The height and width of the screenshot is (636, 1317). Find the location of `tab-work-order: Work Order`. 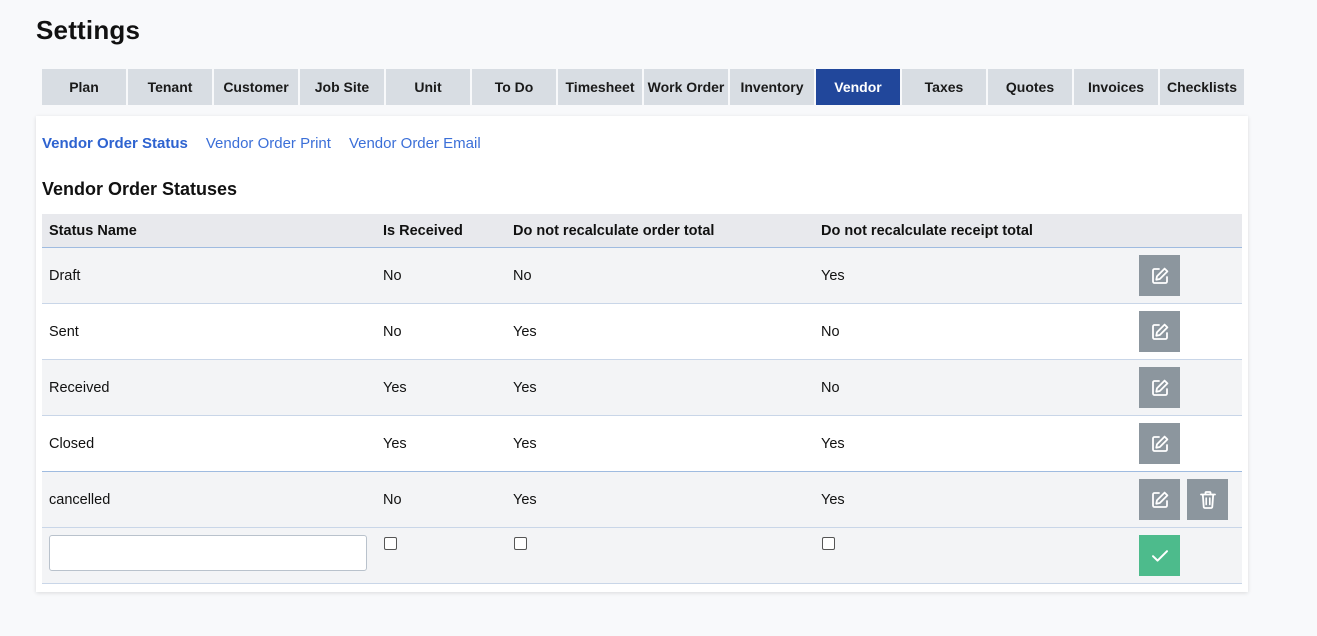

tab-work-order: Work Order is located at coordinates (686, 87).